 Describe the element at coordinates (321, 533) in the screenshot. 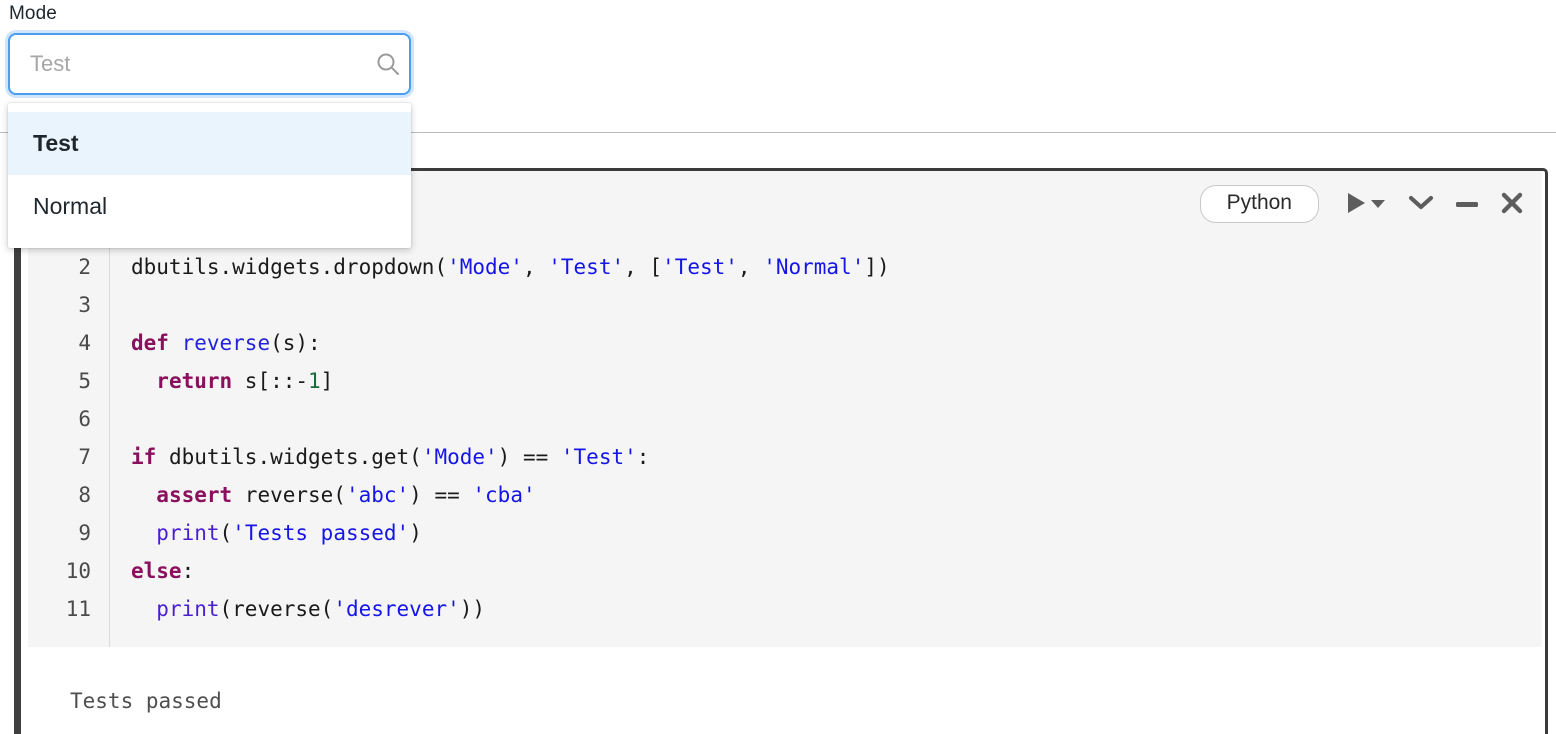

I see `code-token: 'Tests passed'` at that location.